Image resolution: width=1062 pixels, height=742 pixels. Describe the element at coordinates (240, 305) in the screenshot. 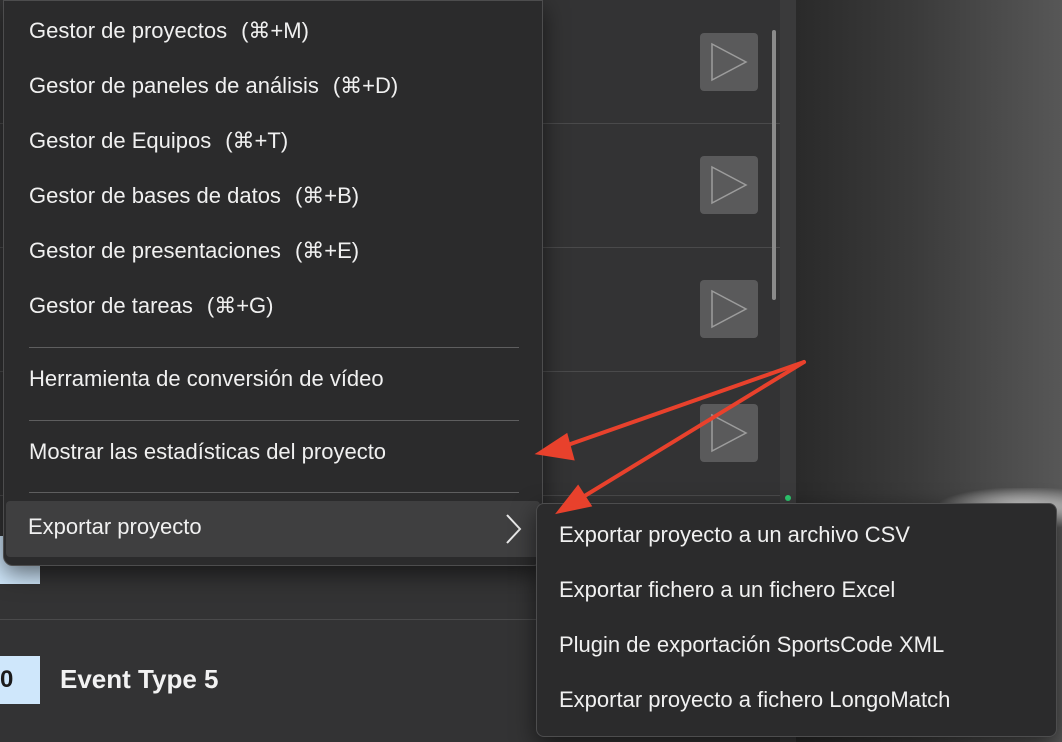

I see `menu-item-shortcut: (⌘+G)` at that location.